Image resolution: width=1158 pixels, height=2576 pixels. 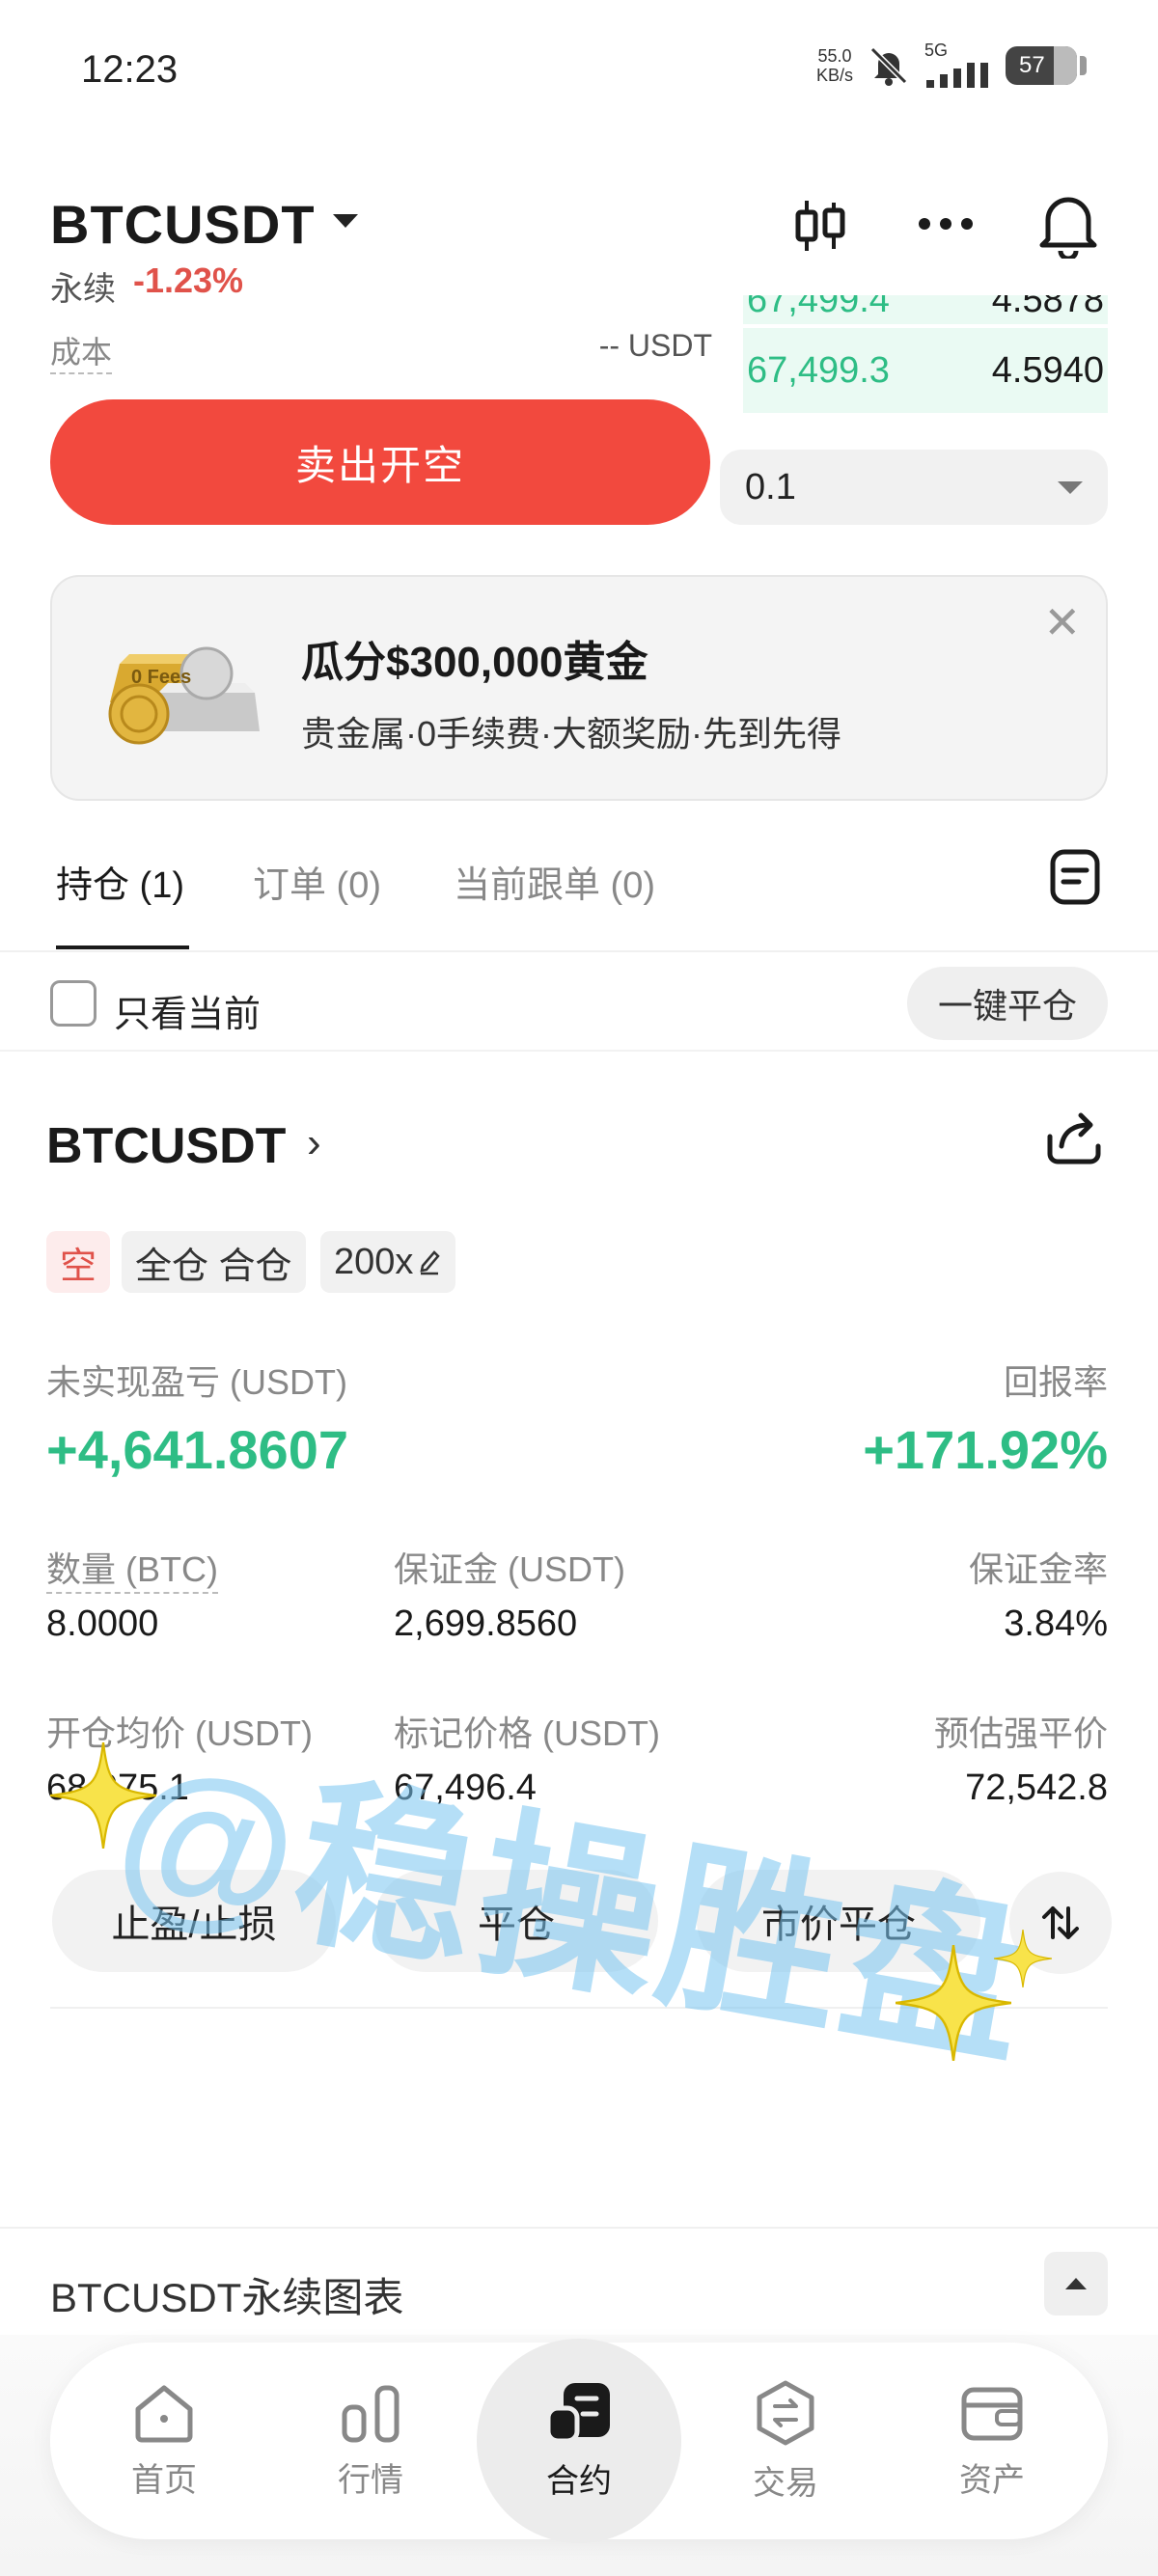 What do you see at coordinates (1056, 1624) in the screenshot?
I see `margin-ratio-value: 3.84%` at bounding box center [1056, 1624].